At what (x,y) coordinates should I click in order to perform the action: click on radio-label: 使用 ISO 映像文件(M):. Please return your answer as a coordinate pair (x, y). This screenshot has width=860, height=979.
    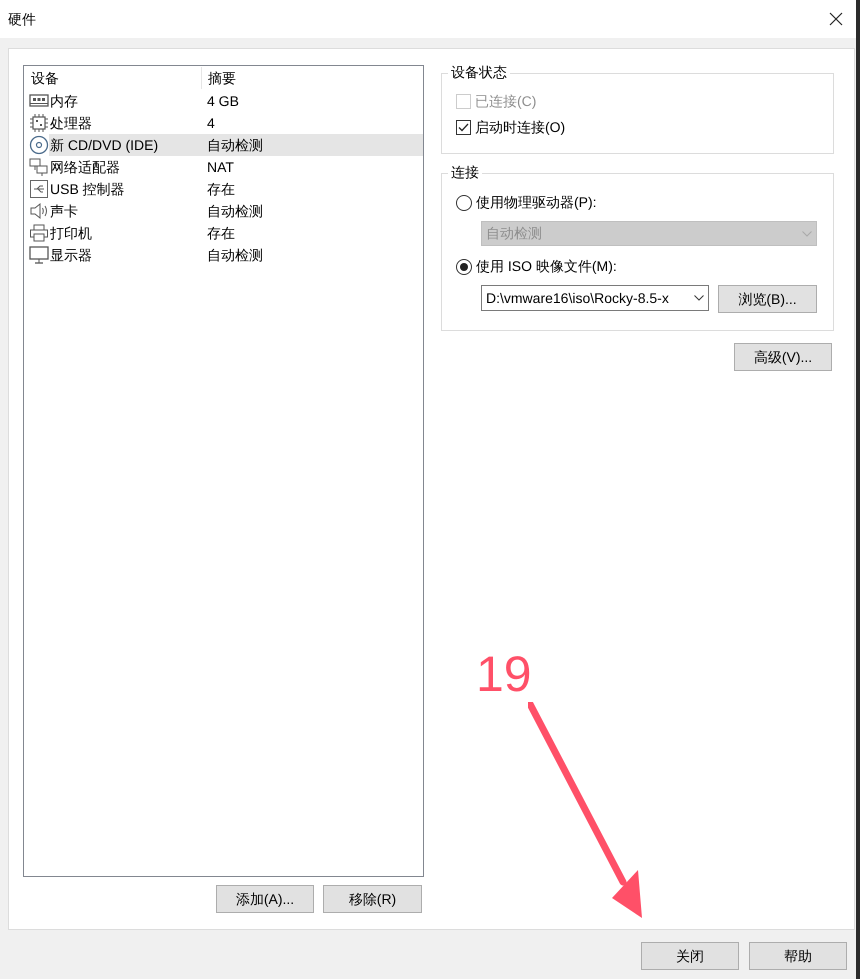
    Looking at the image, I should click on (546, 266).